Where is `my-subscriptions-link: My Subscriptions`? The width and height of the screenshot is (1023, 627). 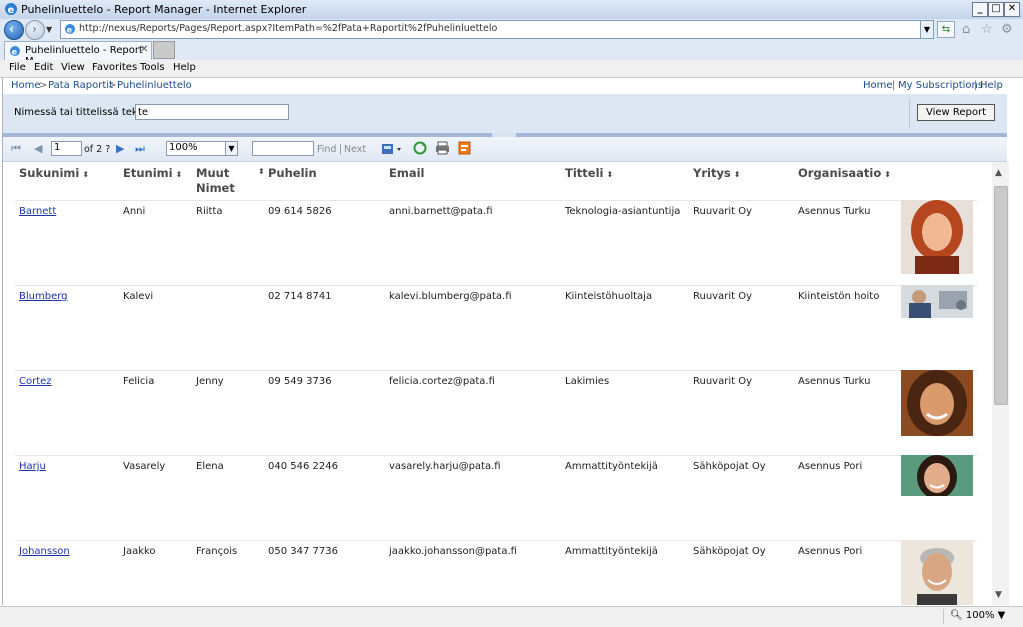 my-subscriptions-link: My Subscriptions is located at coordinates (940, 85).